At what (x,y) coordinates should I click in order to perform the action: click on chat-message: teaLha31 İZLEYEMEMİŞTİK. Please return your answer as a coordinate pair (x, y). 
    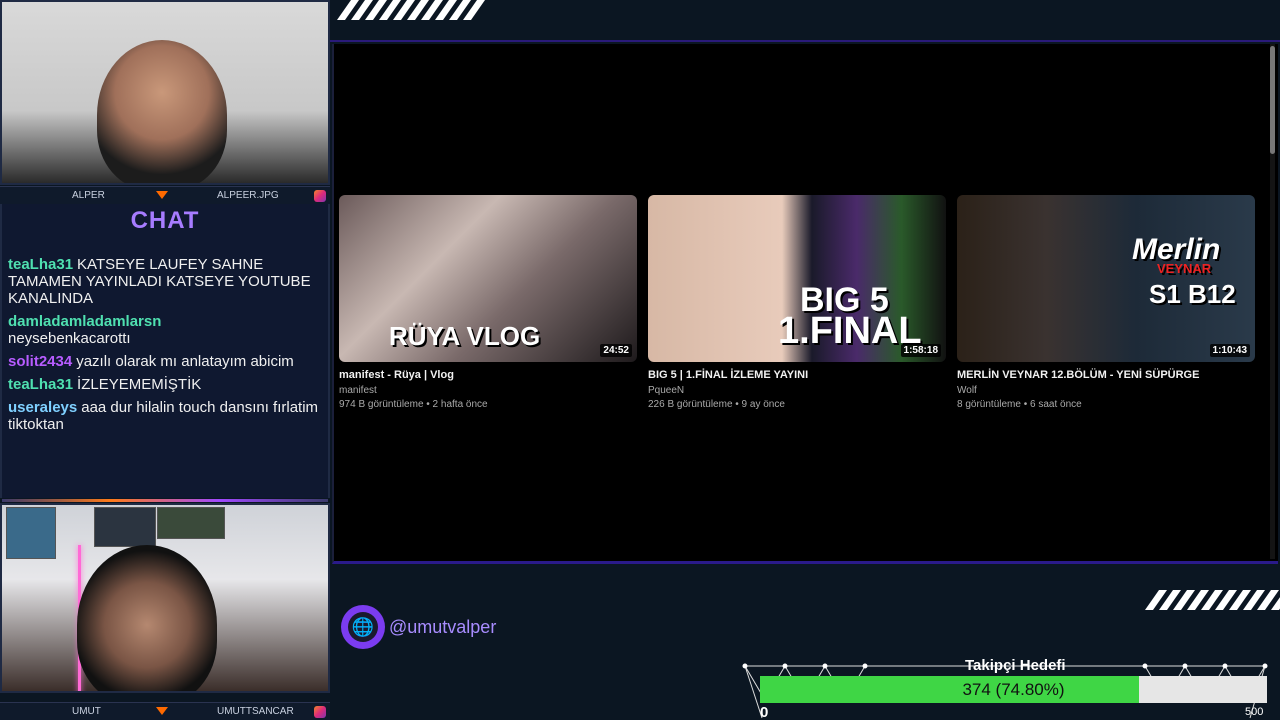
    Looking at the image, I should click on (167, 384).